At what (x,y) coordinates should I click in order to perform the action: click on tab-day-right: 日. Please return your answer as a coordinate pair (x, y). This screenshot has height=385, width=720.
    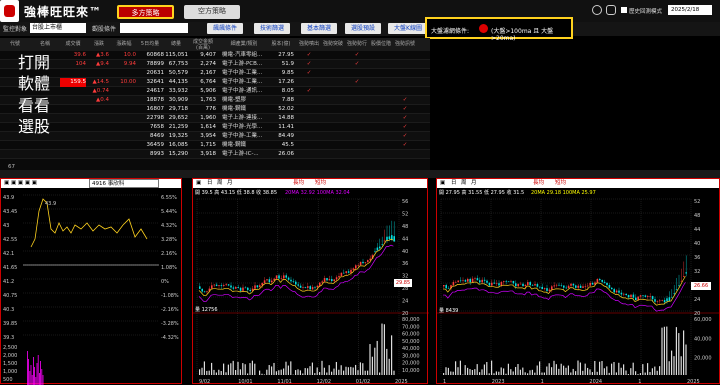
    Looking at the image, I should click on (454, 183).